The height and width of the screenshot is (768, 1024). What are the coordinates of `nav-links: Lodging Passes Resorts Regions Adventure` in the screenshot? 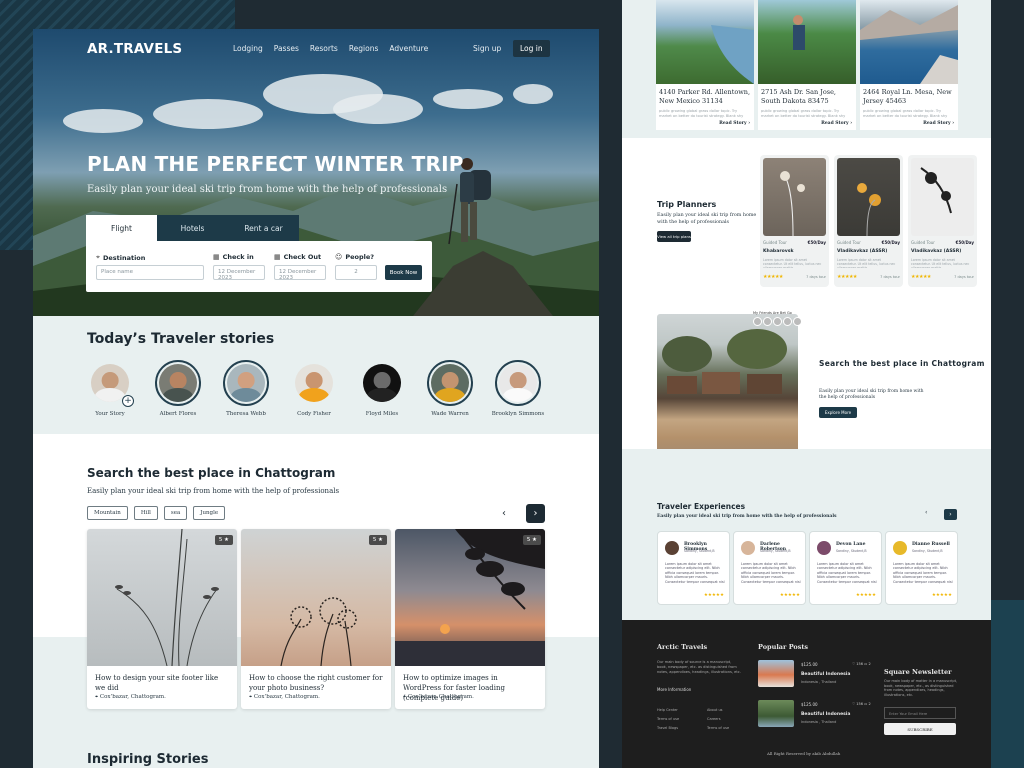 It's located at (330, 48).